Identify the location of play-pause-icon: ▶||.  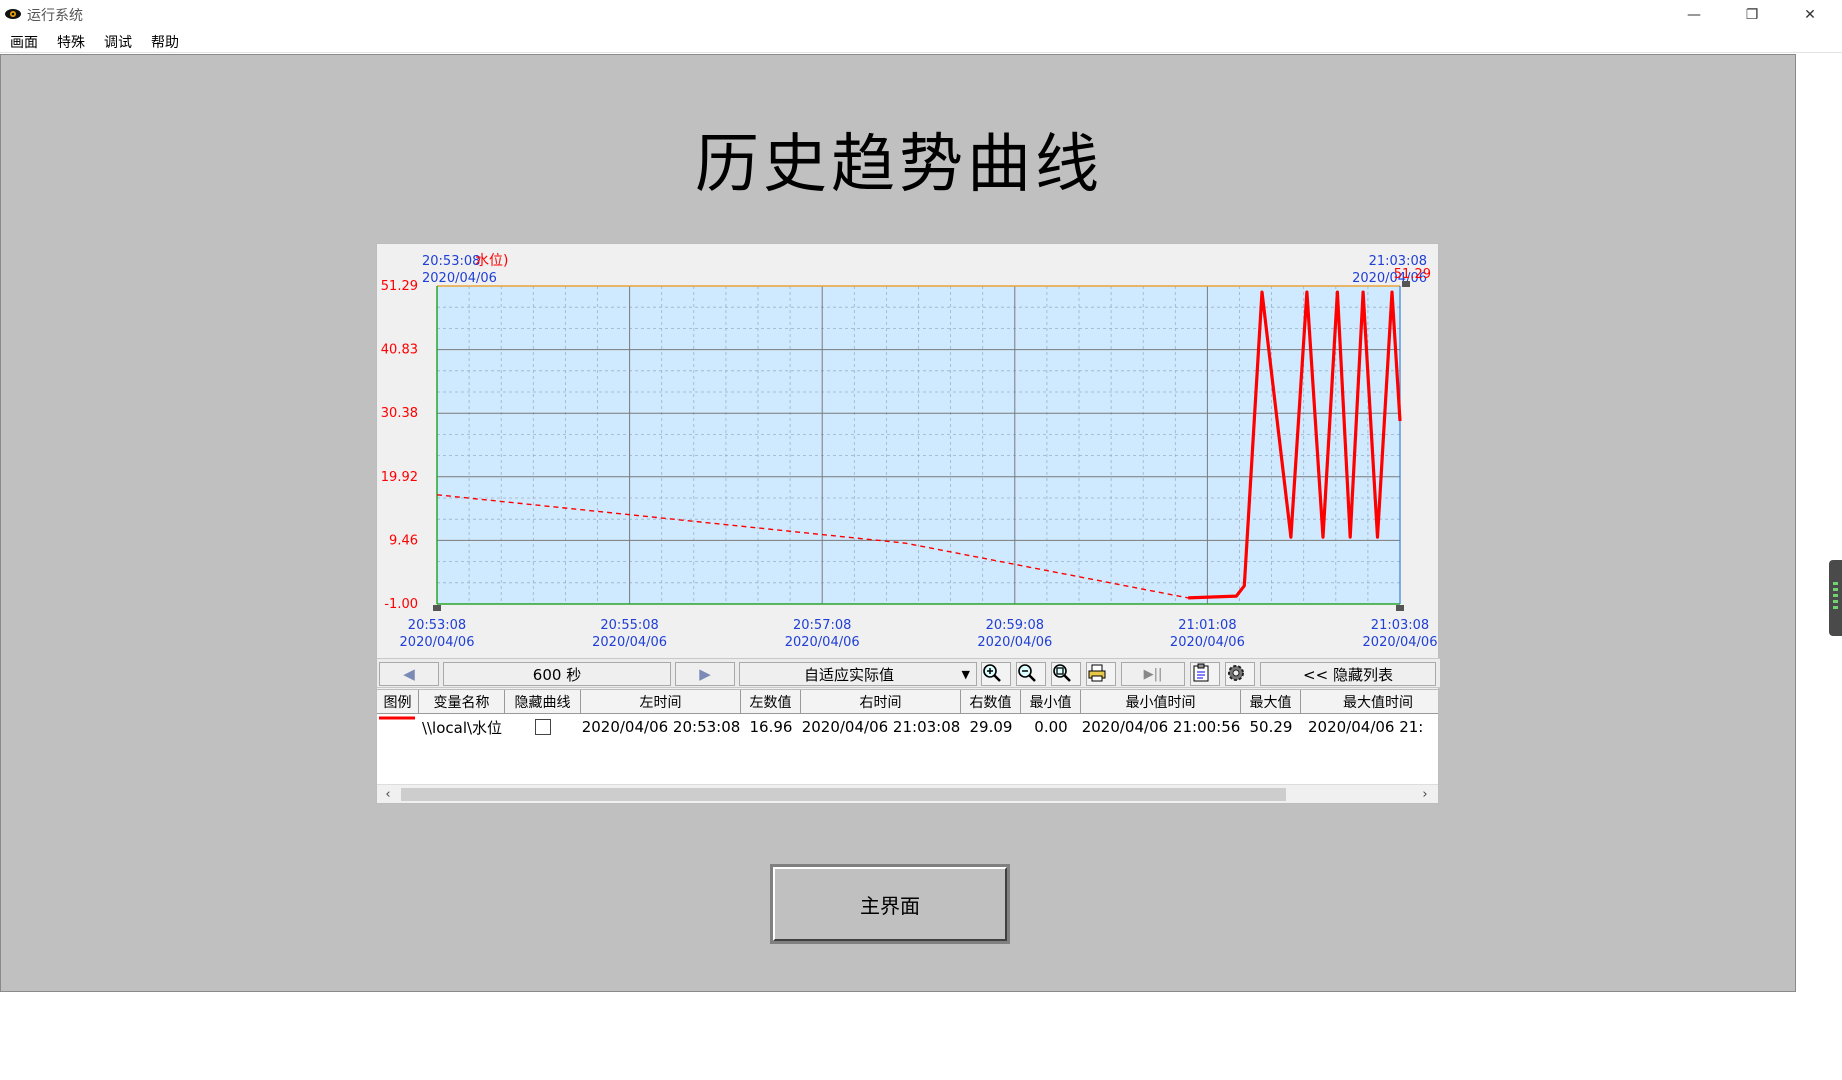
(1153, 674).